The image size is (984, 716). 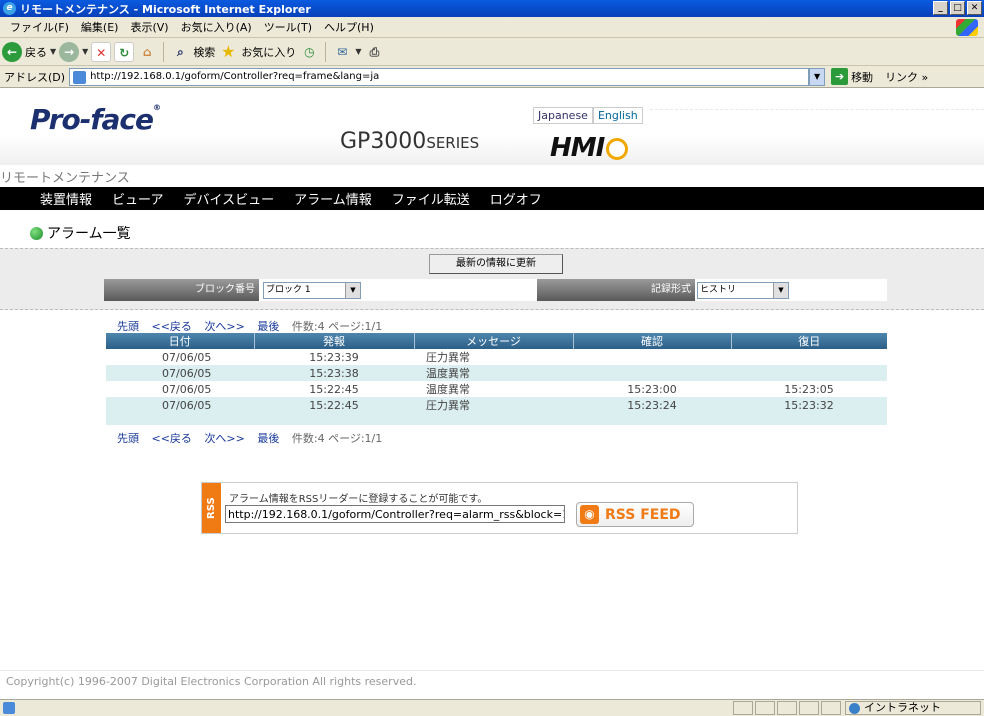 What do you see at coordinates (349, 27) in the screenshot?
I see `menu-help: ヘルプ(H)` at bounding box center [349, 27].